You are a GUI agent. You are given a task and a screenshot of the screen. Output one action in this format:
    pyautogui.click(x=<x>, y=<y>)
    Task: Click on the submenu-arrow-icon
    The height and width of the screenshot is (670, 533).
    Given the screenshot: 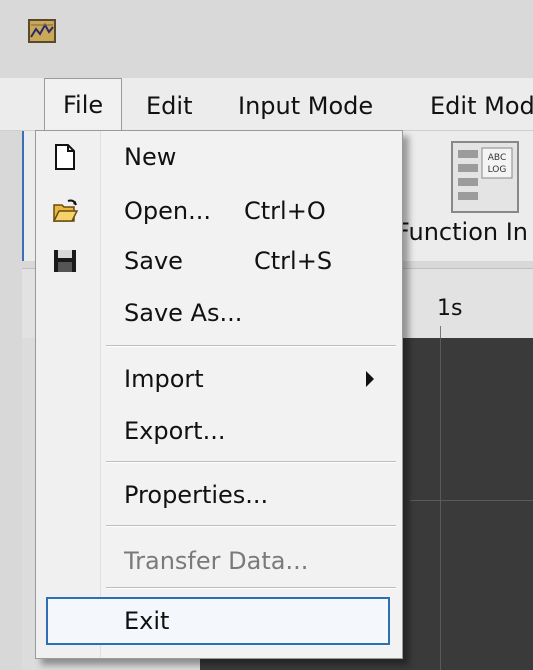 What is the action you would take?
    pyautogui.click(x=370, y=379)
    